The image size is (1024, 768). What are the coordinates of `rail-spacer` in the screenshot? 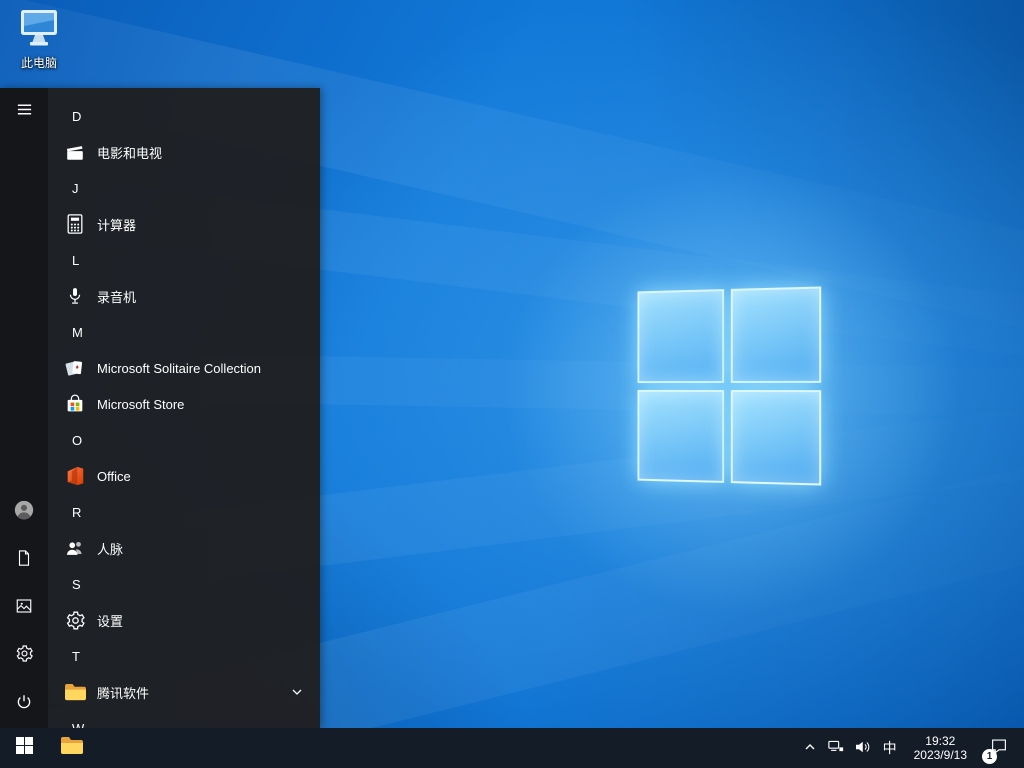 It's located at (24, 312).